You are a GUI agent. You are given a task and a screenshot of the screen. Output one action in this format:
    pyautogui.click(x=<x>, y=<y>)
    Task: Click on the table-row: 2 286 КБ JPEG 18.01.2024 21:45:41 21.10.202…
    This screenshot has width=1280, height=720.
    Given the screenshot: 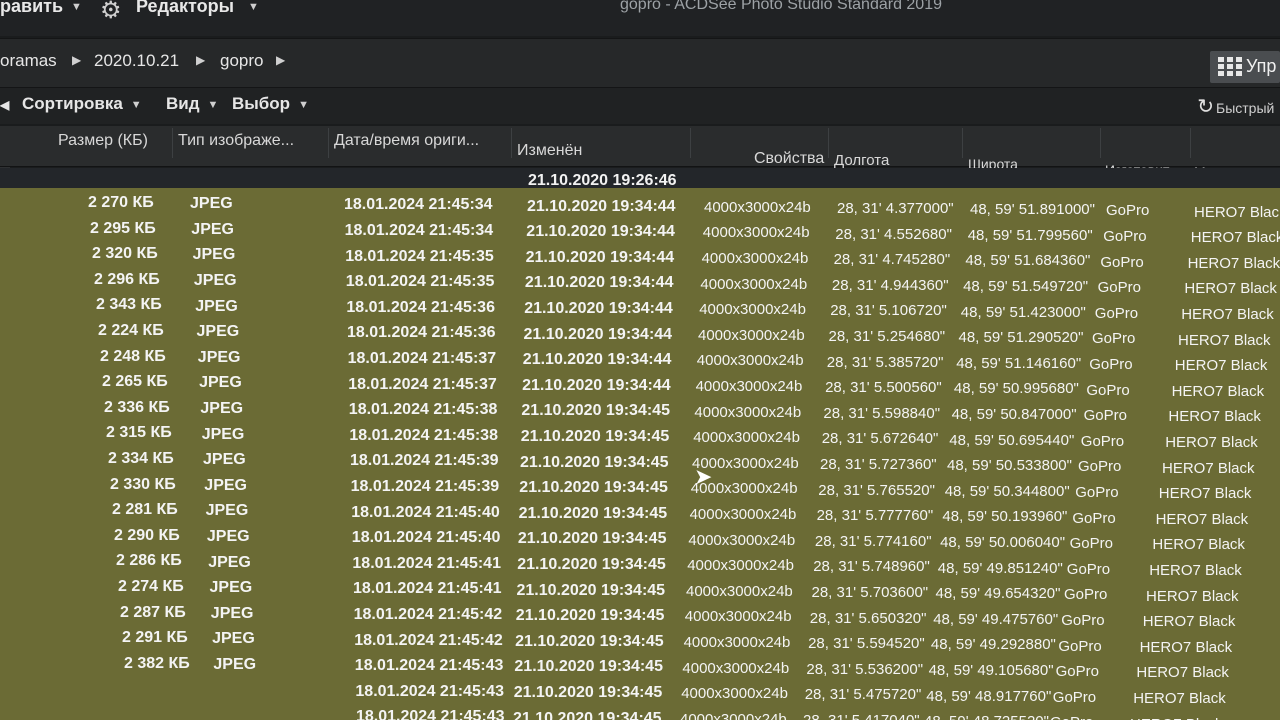 What is the action you would take?
    pyautogui.click(x=640, y=564)
    